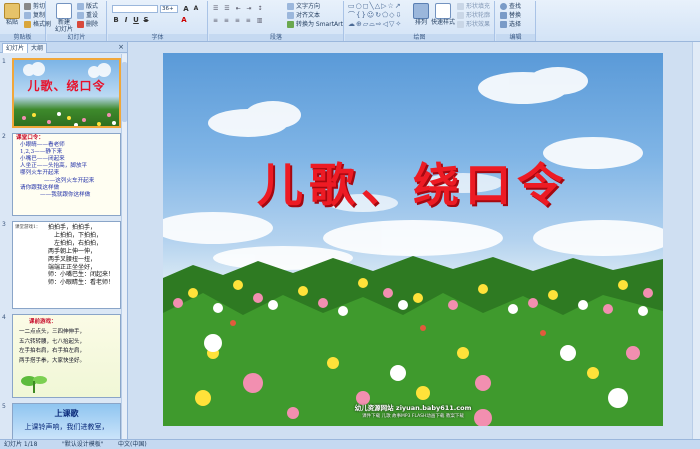  I want to click on thumbnail-line: 拍拍手，拍拍手，, so click(72, 227).